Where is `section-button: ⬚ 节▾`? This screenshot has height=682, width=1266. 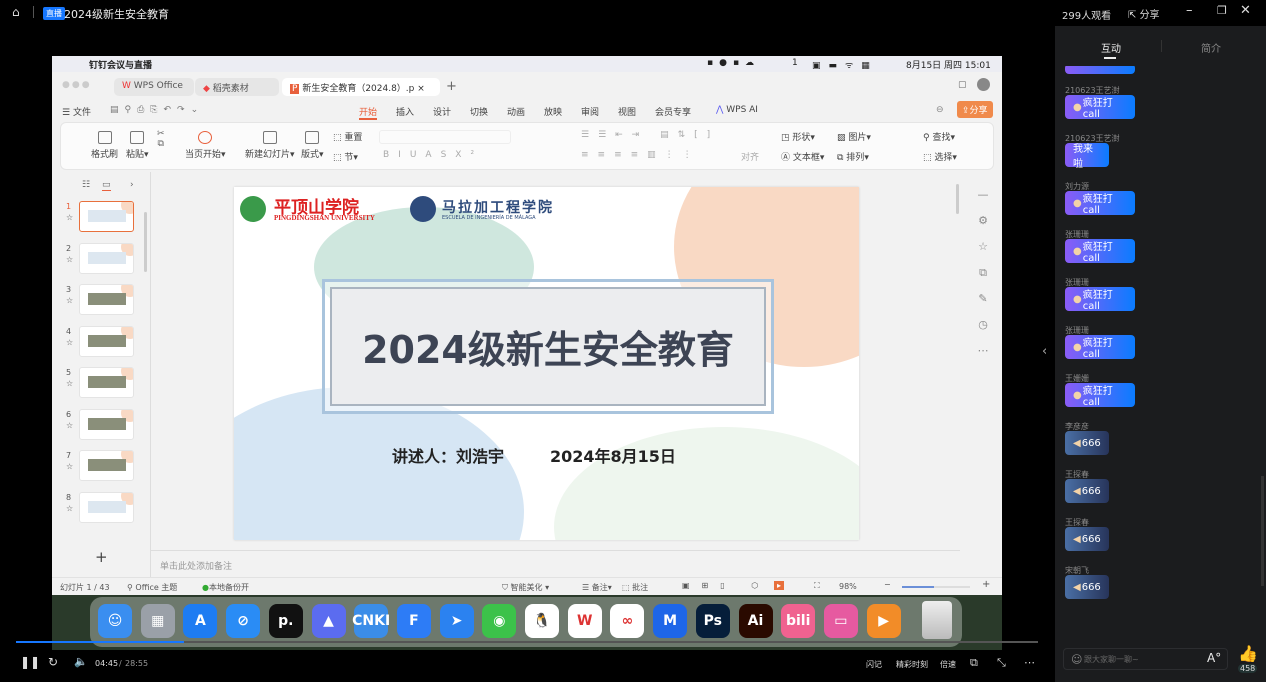
section-button: ⬚ 节▾ is located at coordinates (345, 156).